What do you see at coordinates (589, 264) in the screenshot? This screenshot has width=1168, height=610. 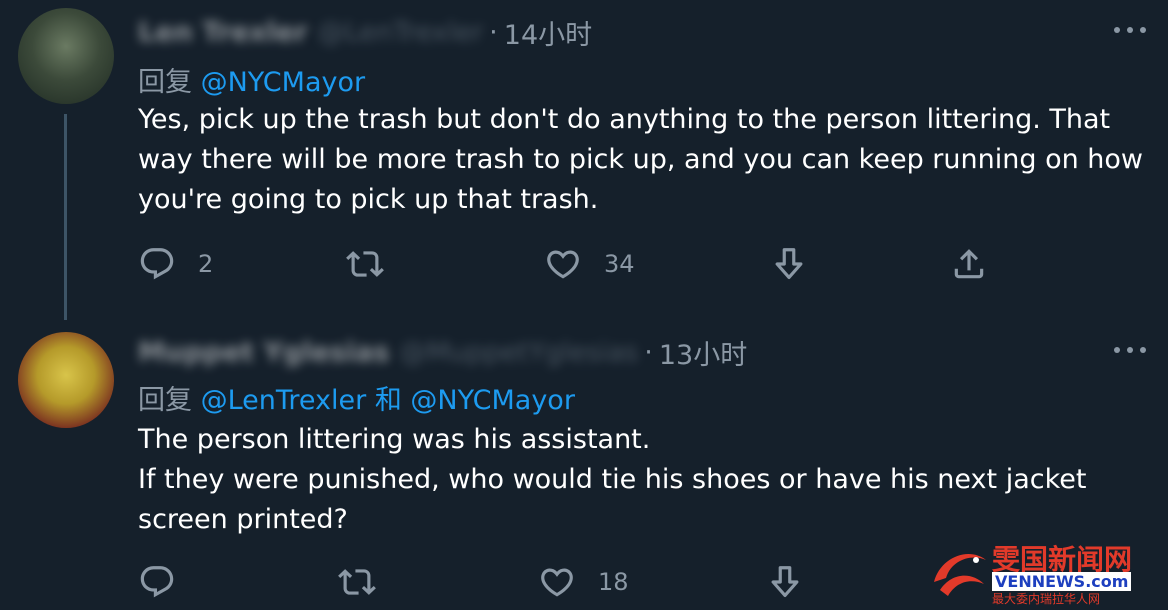 I see `like-button: 34` at bounding box center [589, 264].